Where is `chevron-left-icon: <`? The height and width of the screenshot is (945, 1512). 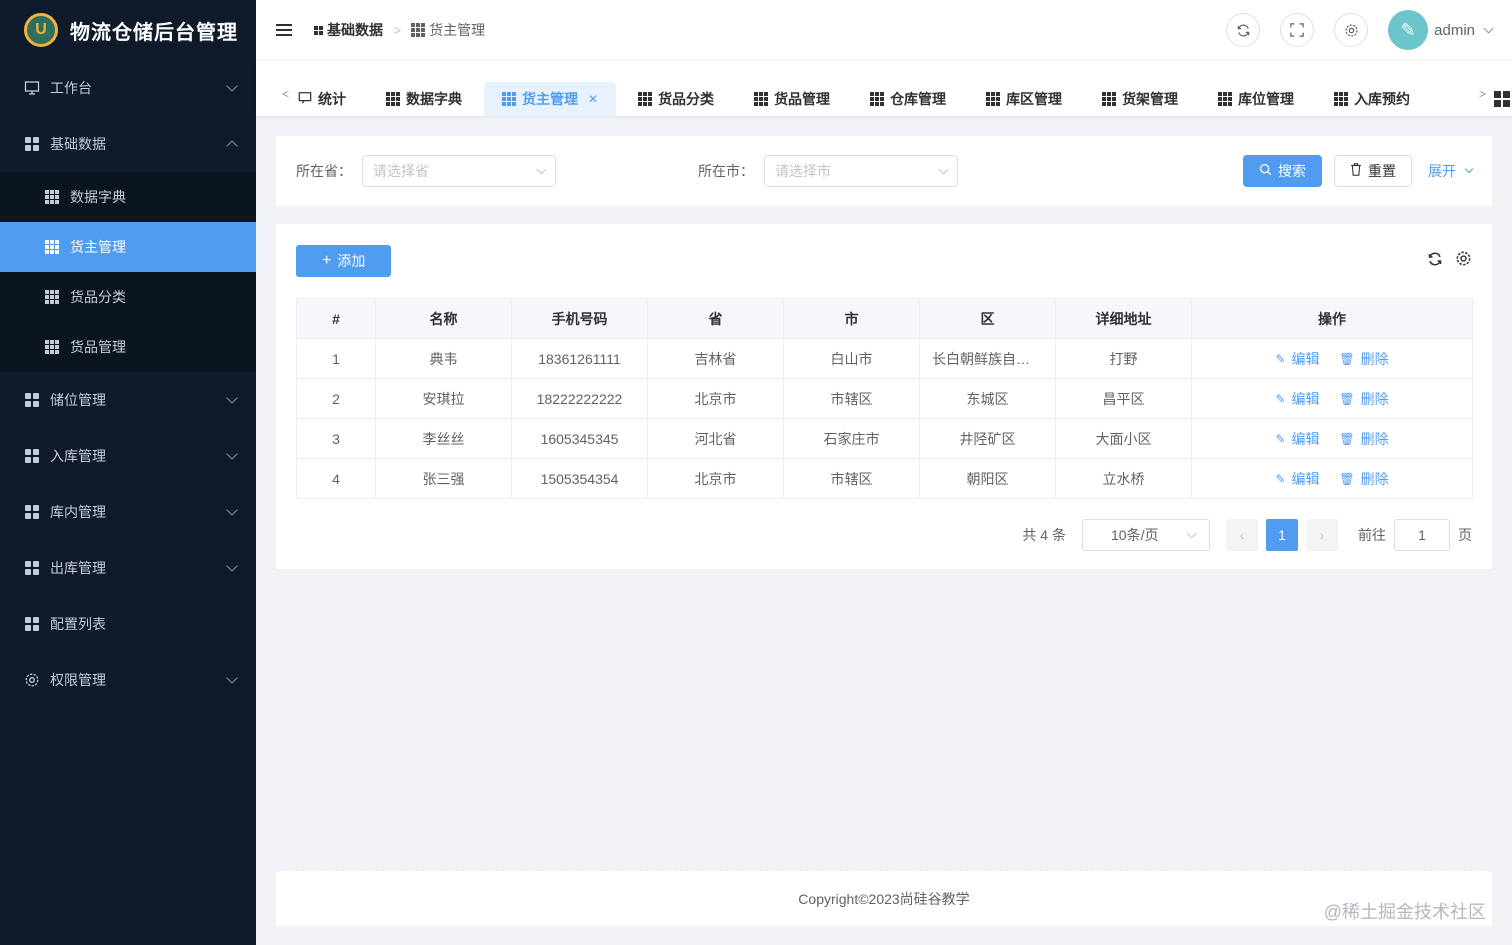
chevron-left-icon: < is located at coordinates (285, 94).